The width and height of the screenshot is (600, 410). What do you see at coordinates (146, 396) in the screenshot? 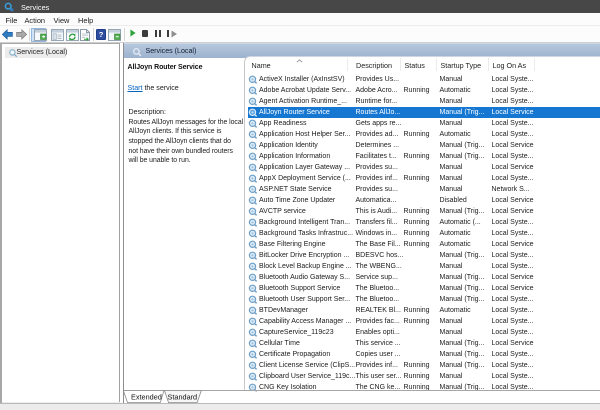
I see `svg-text: Extended` at bounding box center [146, 396].